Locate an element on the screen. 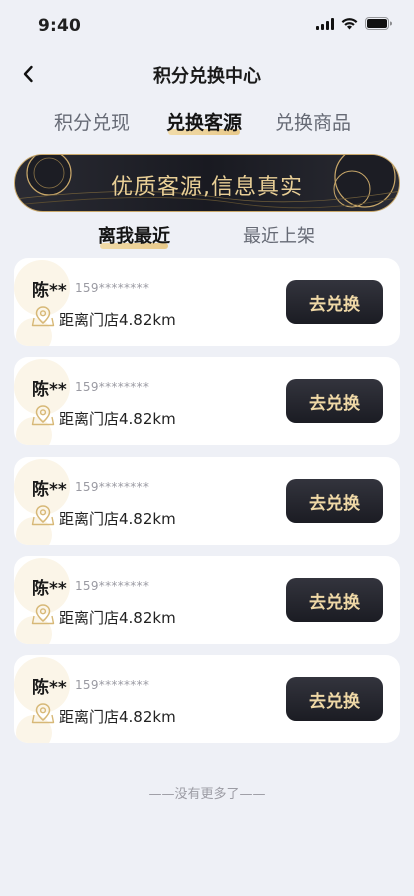 The width and height of the screenshot is (414, 896). tab-exchange-customers: 兑换客源 is located at coordinates (204, 121).